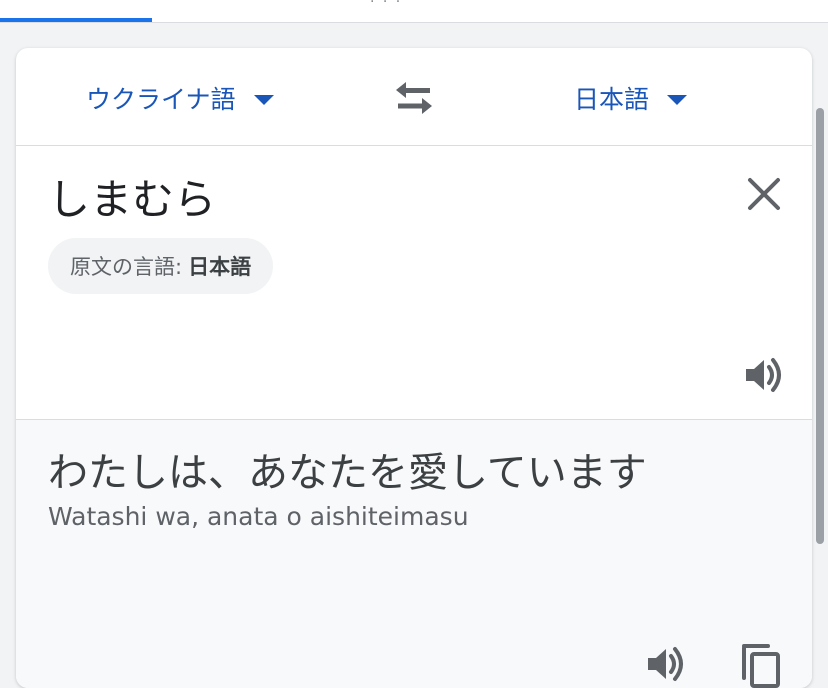  I want to click on listen-source-button, so click(764, 375).